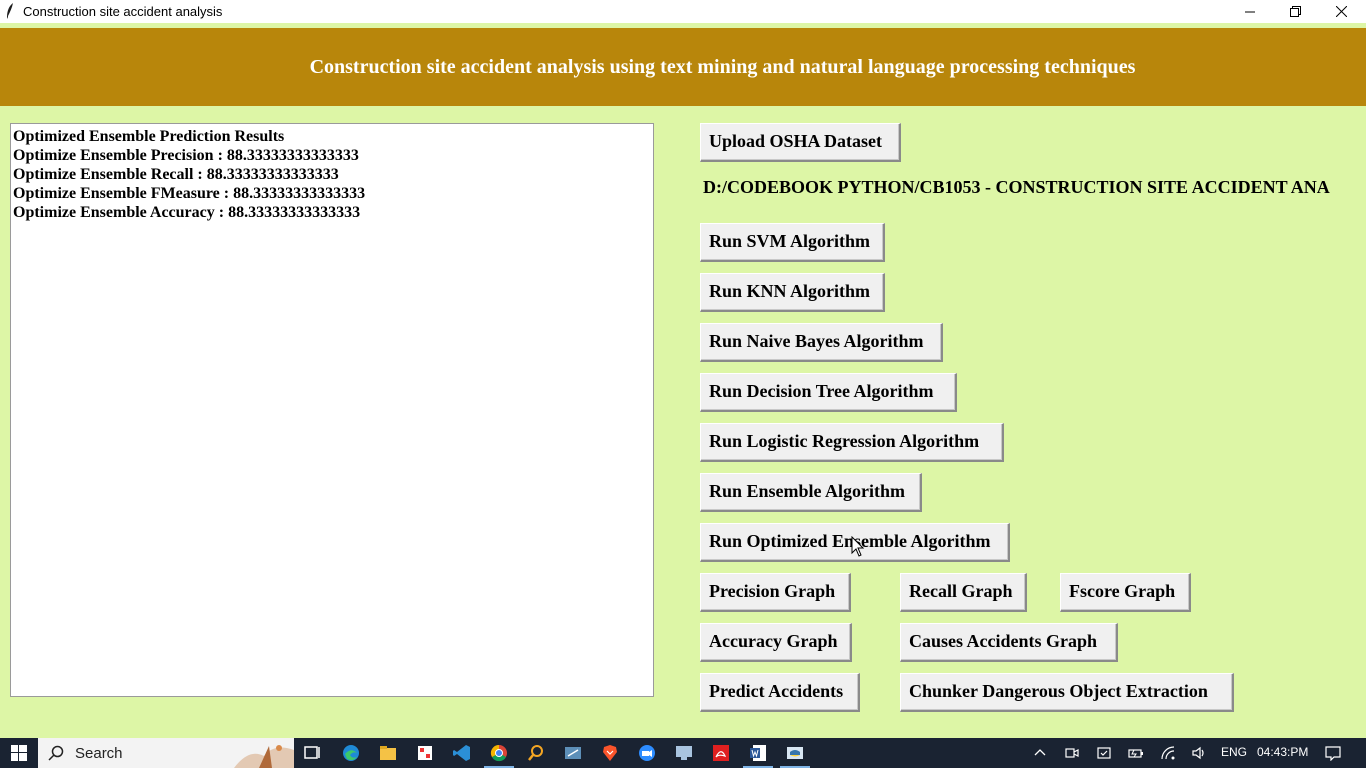 Image resolution: width=1366 pixels, height=768 pixels. What do you see at coordinates (1199, 753) in the screenshot?
I see `volume-icon` at bounding box center [1199, 753].